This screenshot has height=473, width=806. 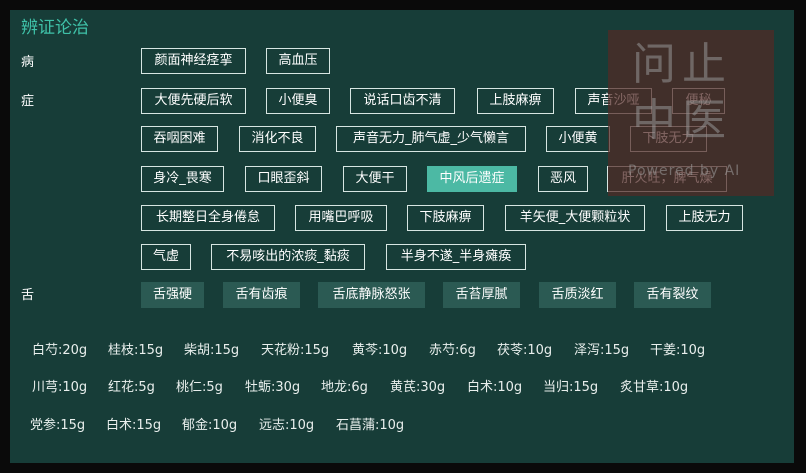 What do you see at coordinates (380, 350) in the screenshot?
I see `herb-item: 黄芩:10g` at bounding box center [380, 350].